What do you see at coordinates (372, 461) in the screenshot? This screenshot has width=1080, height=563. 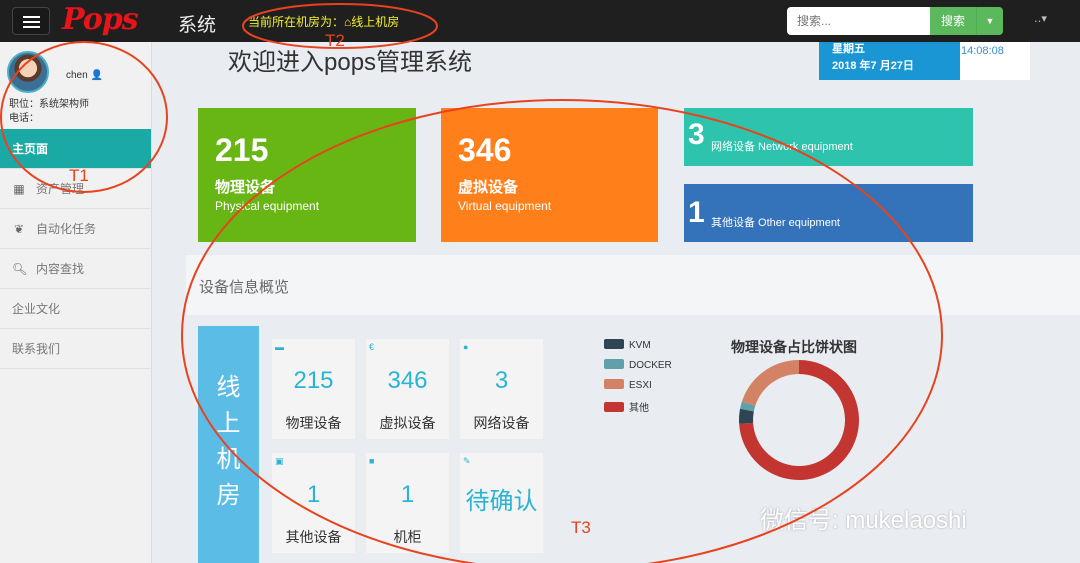 I see `stop-icon: ■` at bounding box center [372, 461].